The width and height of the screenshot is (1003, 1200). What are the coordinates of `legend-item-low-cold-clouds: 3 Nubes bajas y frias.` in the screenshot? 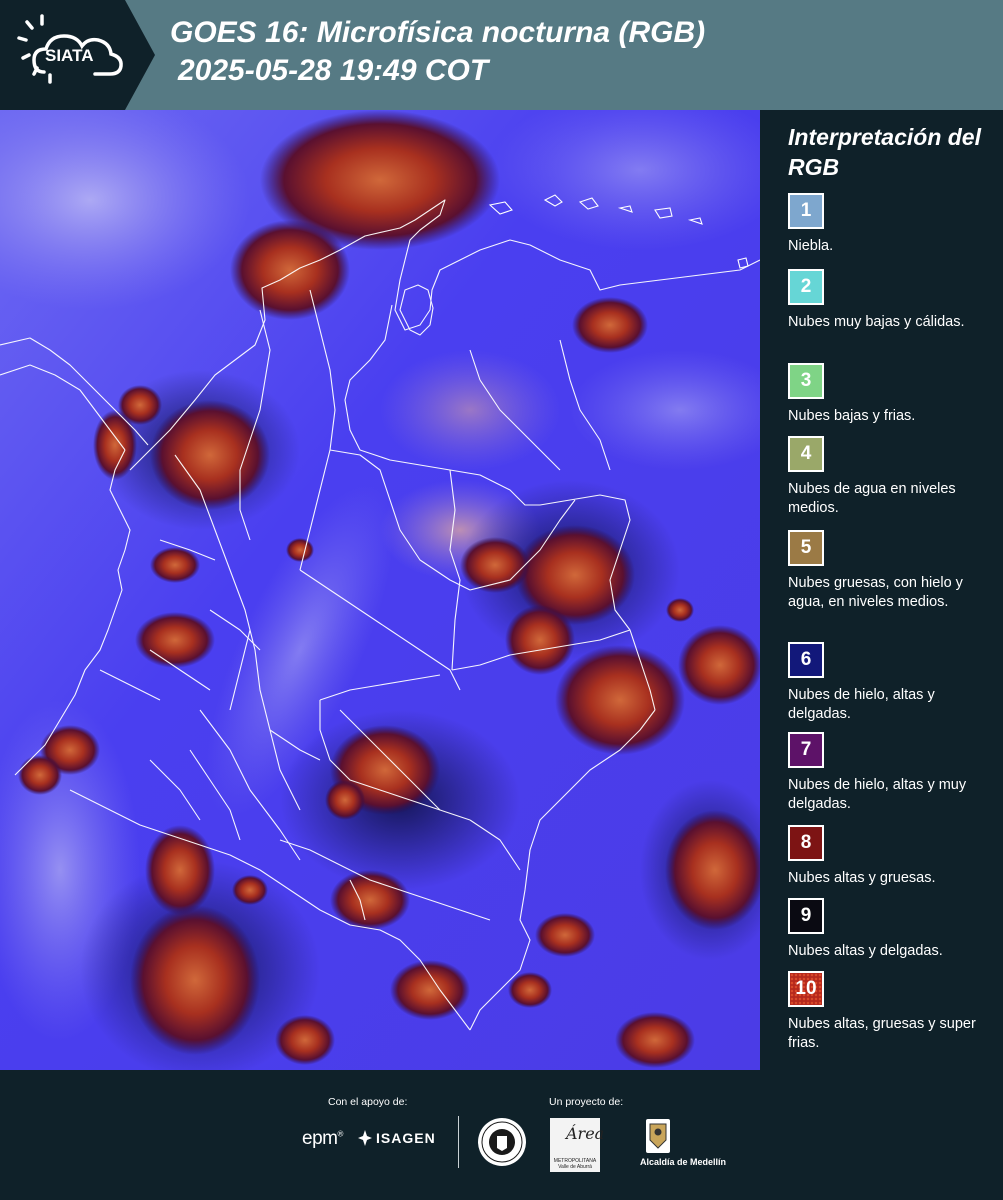 It's located at (894, 394).